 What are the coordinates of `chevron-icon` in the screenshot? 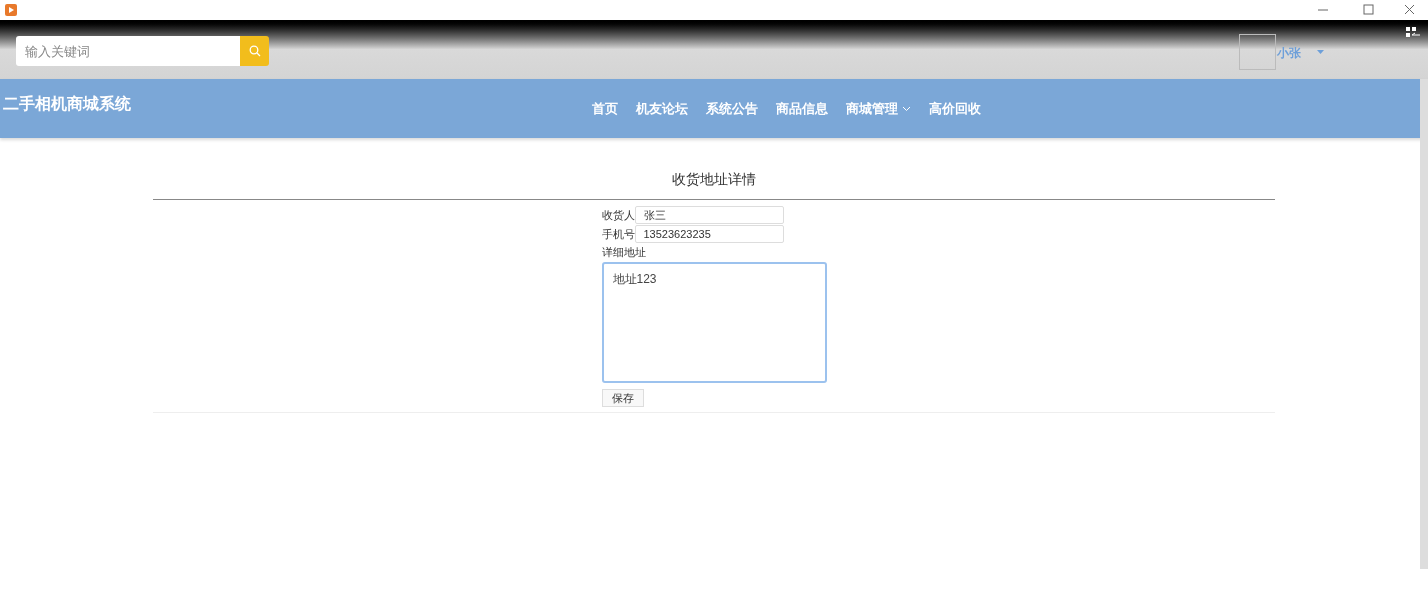 It's located at (906, 108).